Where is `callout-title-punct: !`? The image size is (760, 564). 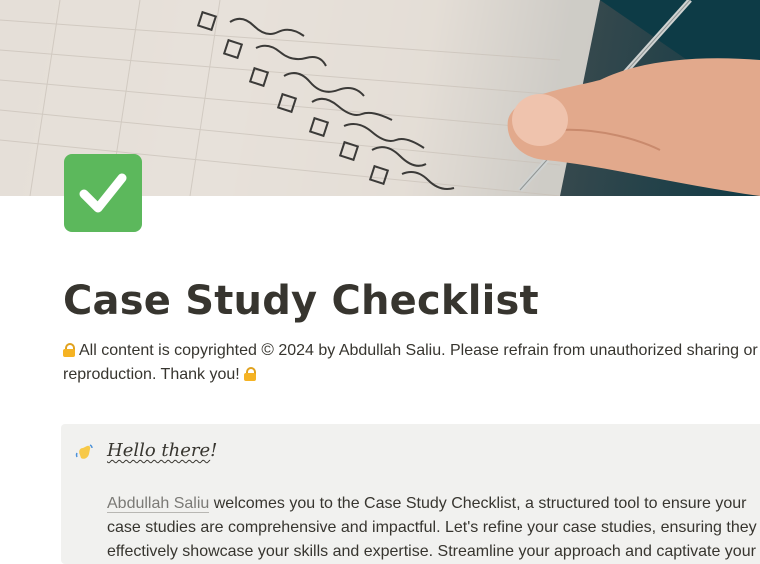 callout-title-punct: ! is located at coordinates (214, 450).